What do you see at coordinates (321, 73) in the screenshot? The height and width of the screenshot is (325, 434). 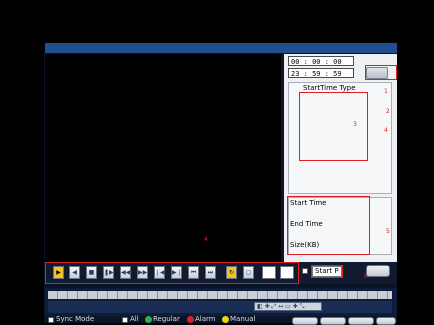 I see `end-time-input: 23 : 59 : 59` at bounding box center [321, 73].